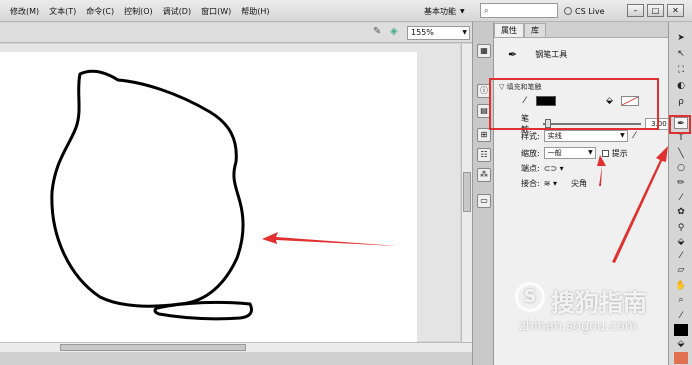  I want to click on history-panel-icon: ▭, so click(484, 201).